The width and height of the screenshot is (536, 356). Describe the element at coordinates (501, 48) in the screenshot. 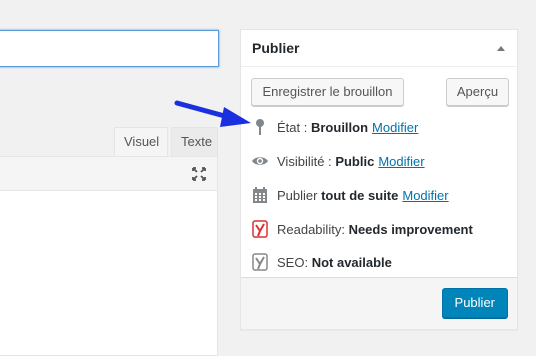

I see `arrow-up-icon` at that location.